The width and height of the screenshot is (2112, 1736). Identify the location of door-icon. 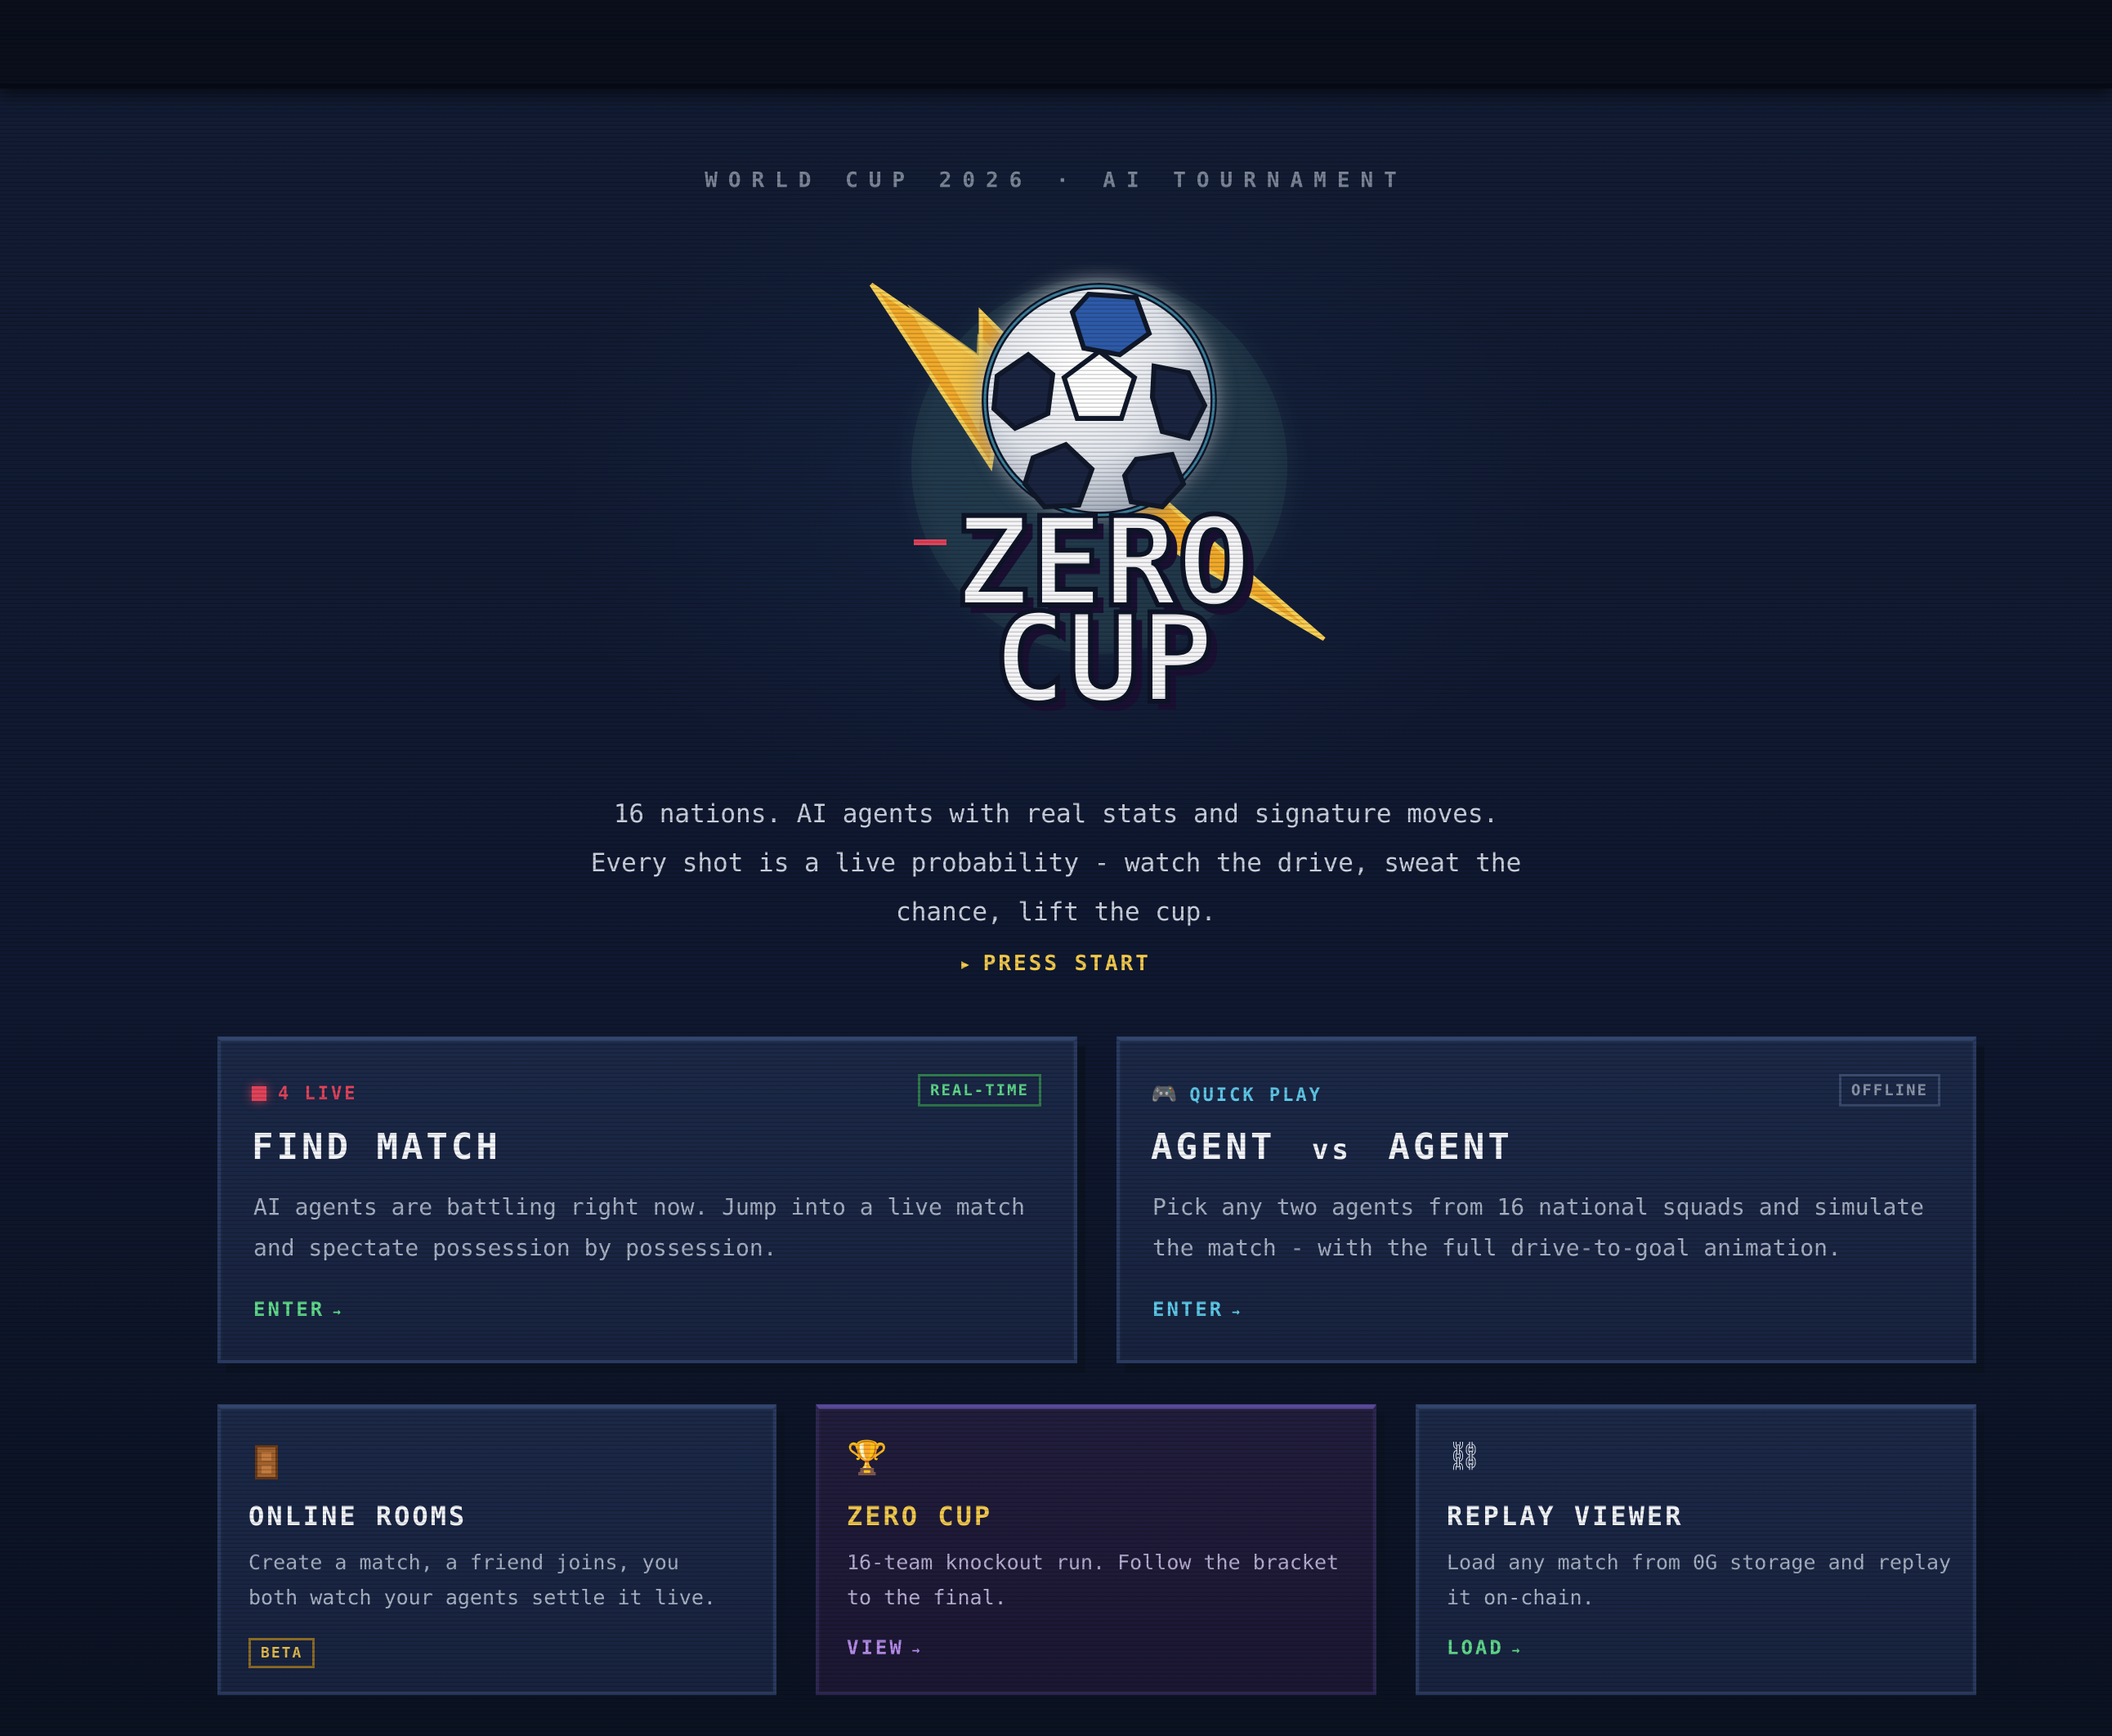
(266, 1462).